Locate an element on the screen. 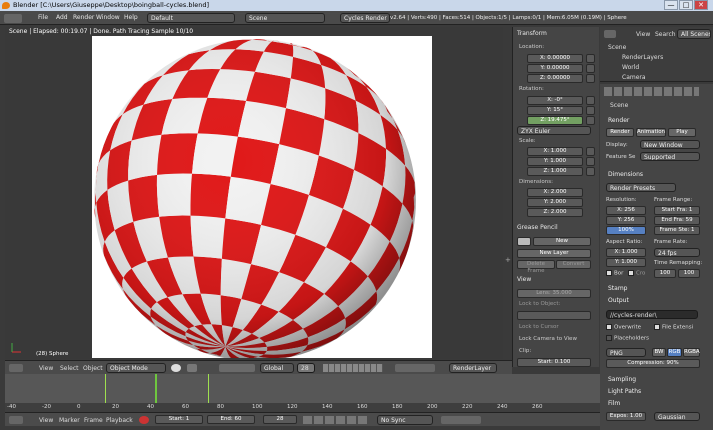 The image size is (713, 430). mode-select: Object Mode is located at coordinates (136, 368).